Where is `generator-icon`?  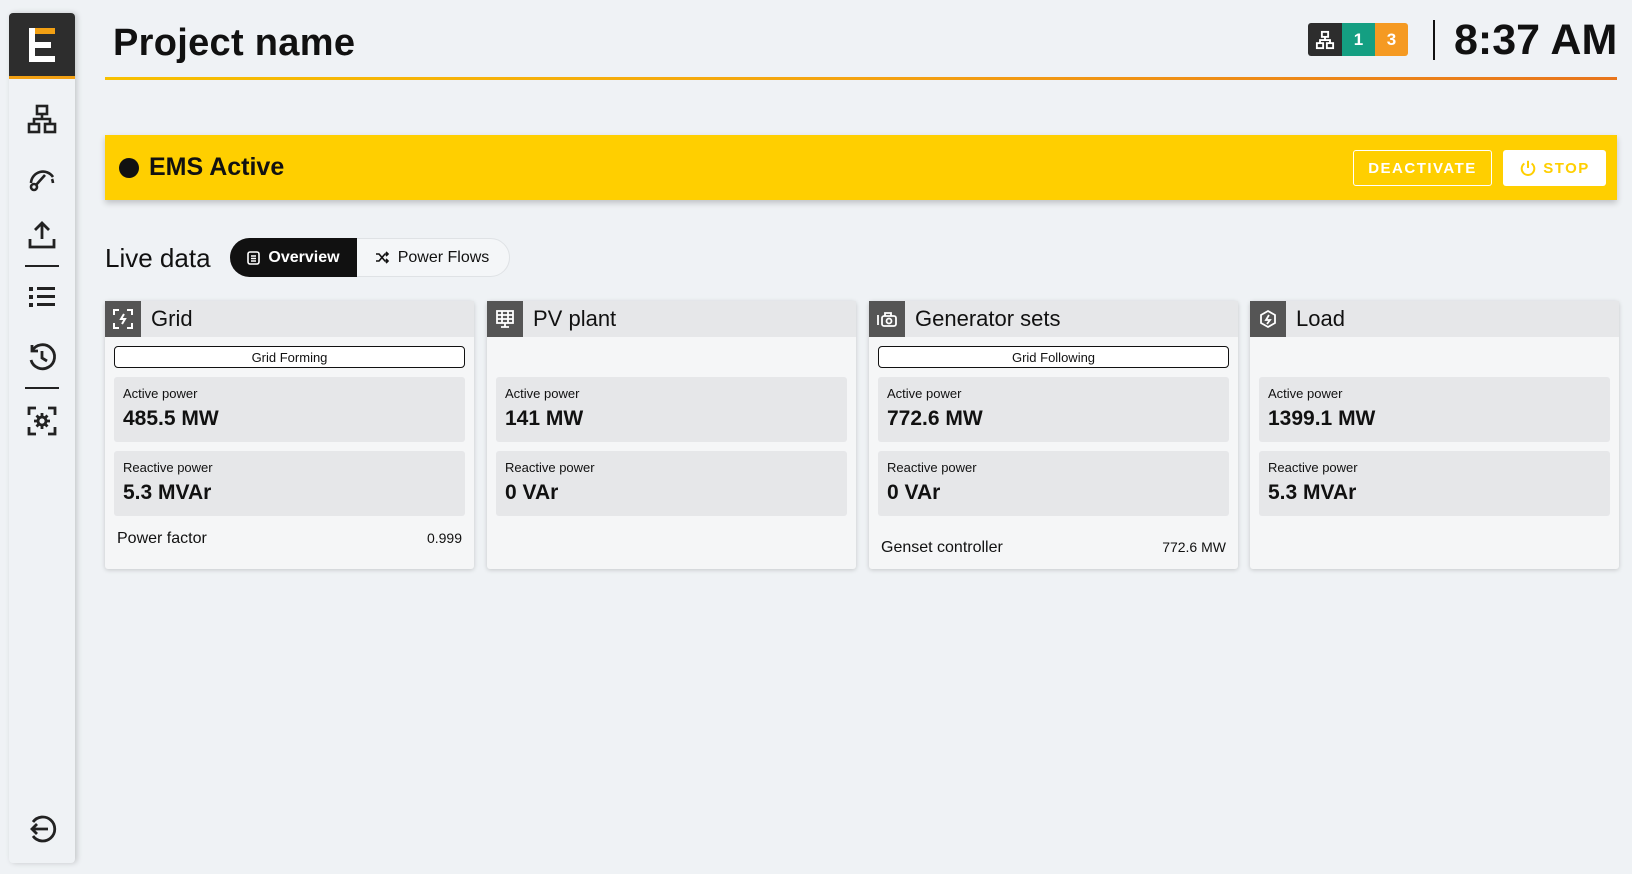
generator-icon is located at coordinates (887, 319).